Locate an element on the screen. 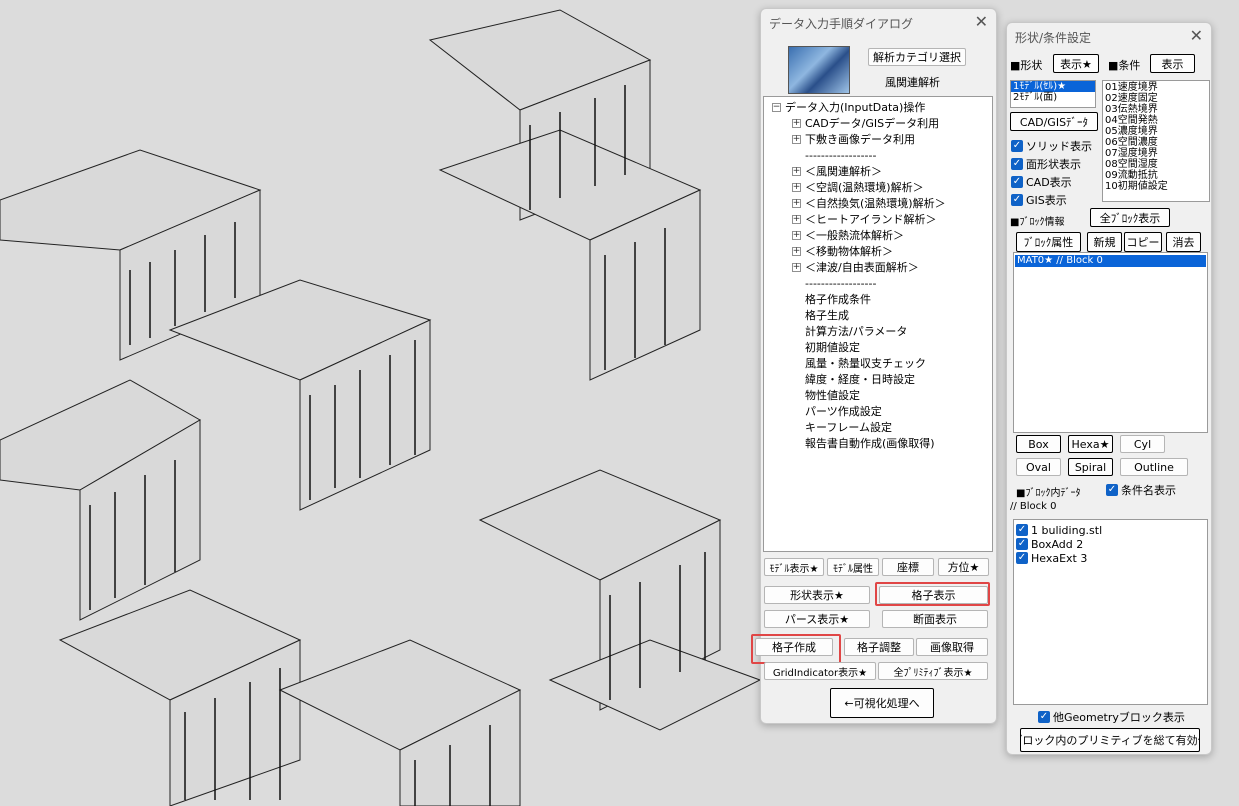 The width and height of the screenshot is (1239, 806). tree-item: + ＜ヒートアイランド解析＞ is located at coordinates (864, 219).